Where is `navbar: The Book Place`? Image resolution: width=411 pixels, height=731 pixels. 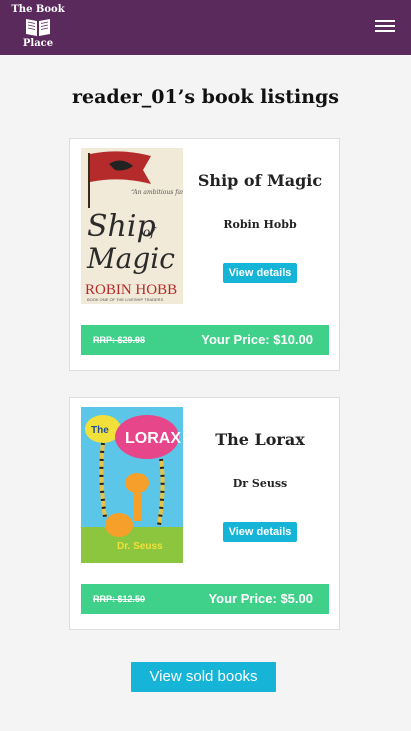
navbar: The Book Place is located at coordinates (205, 27).